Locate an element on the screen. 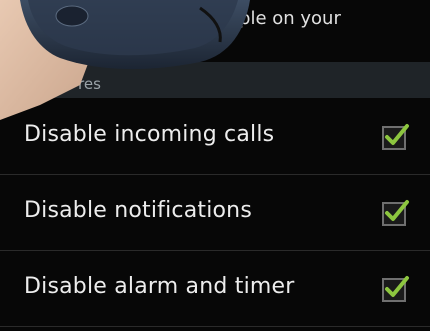 The image size is (430, 331). section-header-label: res is located at coordinates (89, 84).